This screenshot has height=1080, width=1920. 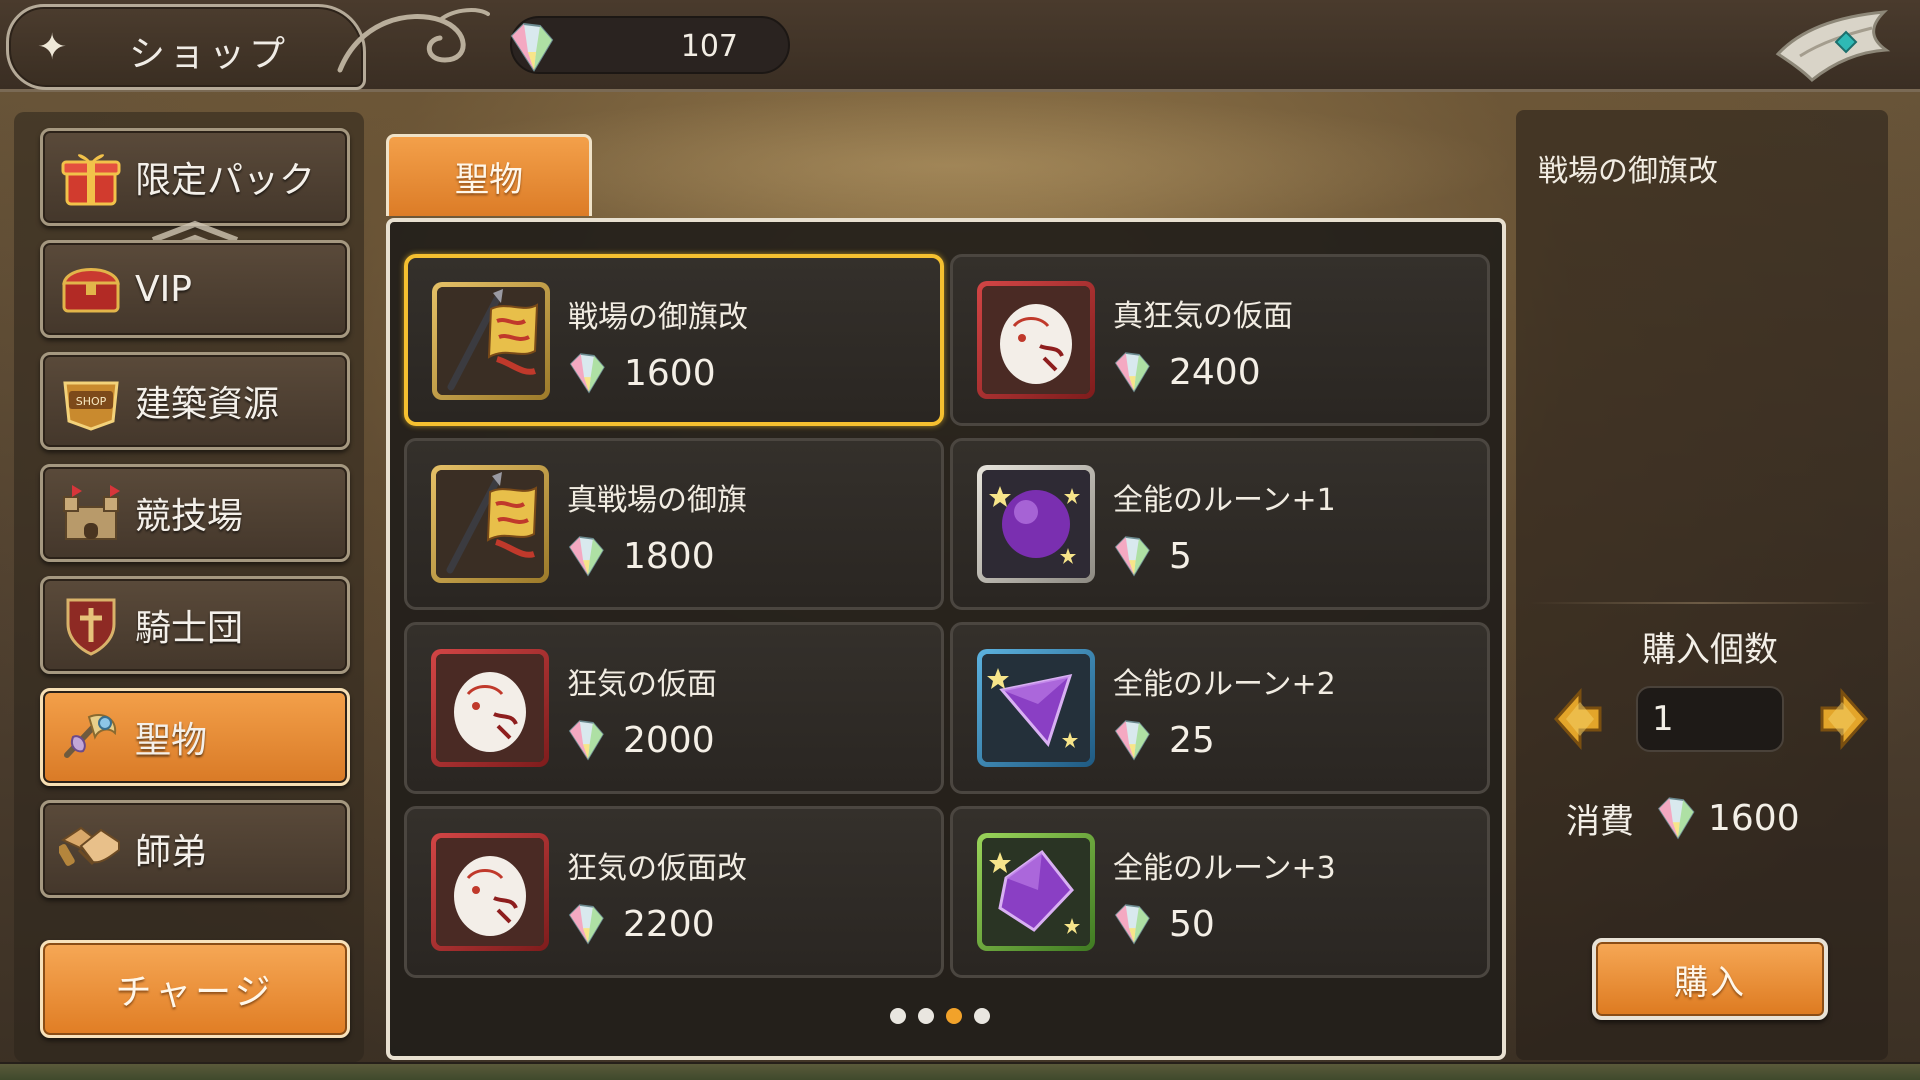 I want to click on item-price: 1600, so click(x=641, y=373).